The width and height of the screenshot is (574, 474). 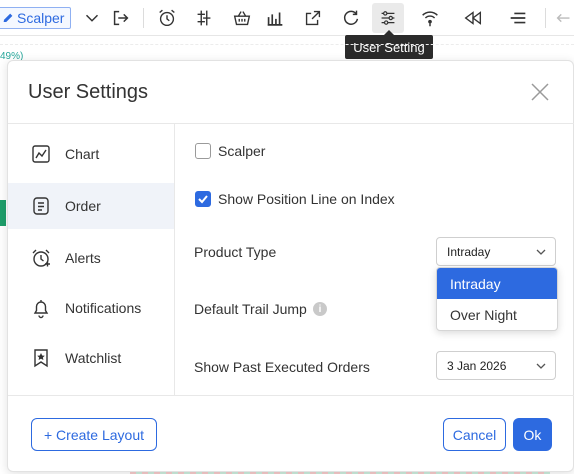 I want to click on bookmark-star-icon, so click(x=41, y=358).